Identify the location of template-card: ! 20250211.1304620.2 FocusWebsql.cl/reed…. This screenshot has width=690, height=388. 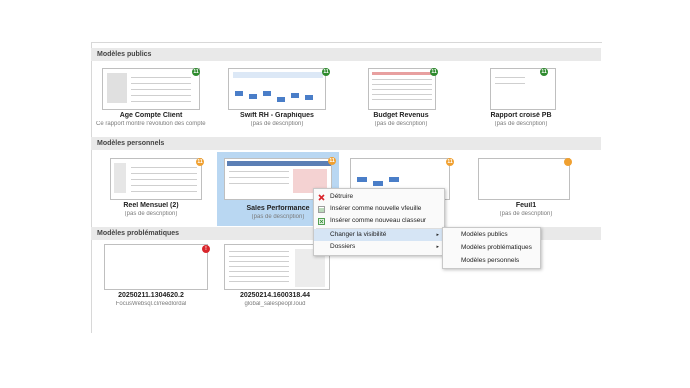
(153, 280).